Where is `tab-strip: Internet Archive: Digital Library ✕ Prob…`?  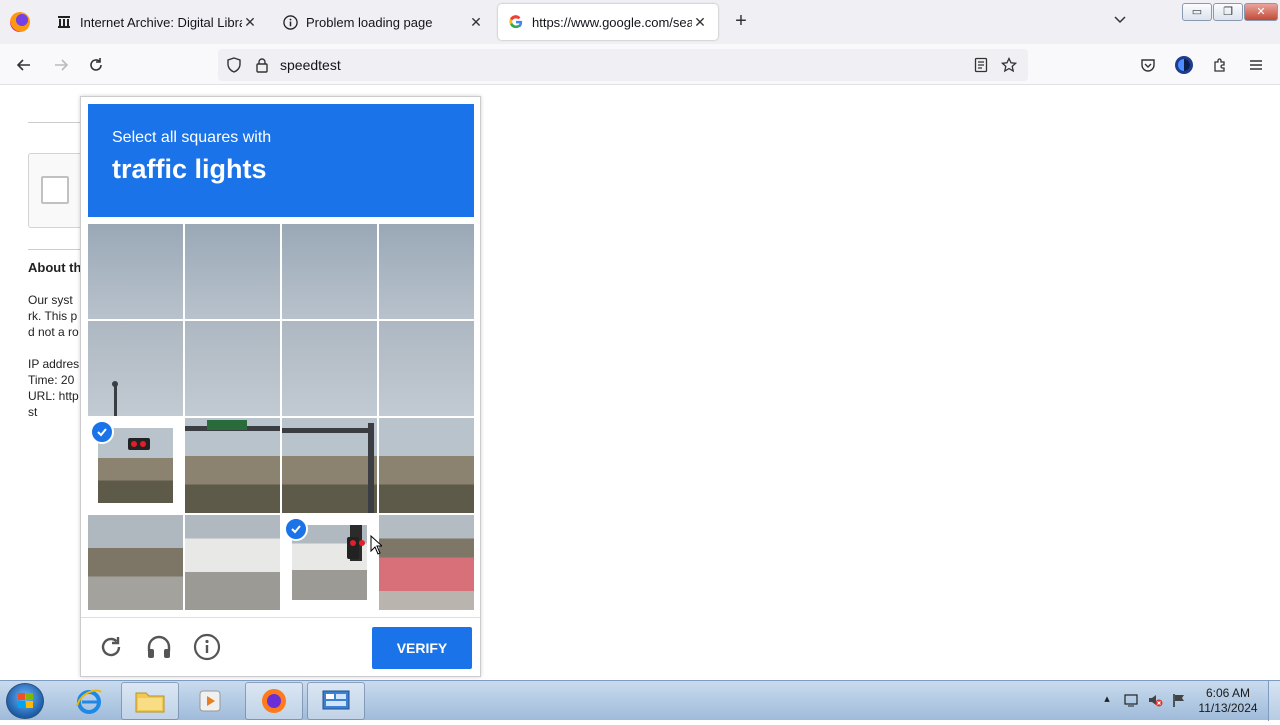 tab-strip: Internet Archive: Digital Library ✕ Prob… is located at coordinates (640, 22).